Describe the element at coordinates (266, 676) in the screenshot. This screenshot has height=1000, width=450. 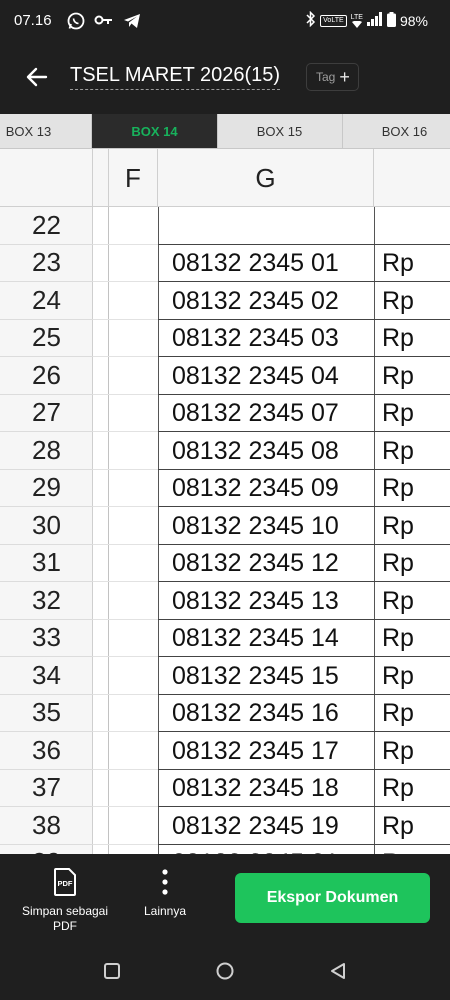
I see `cell-g-phone-number: 08132 2345 15` at that location.